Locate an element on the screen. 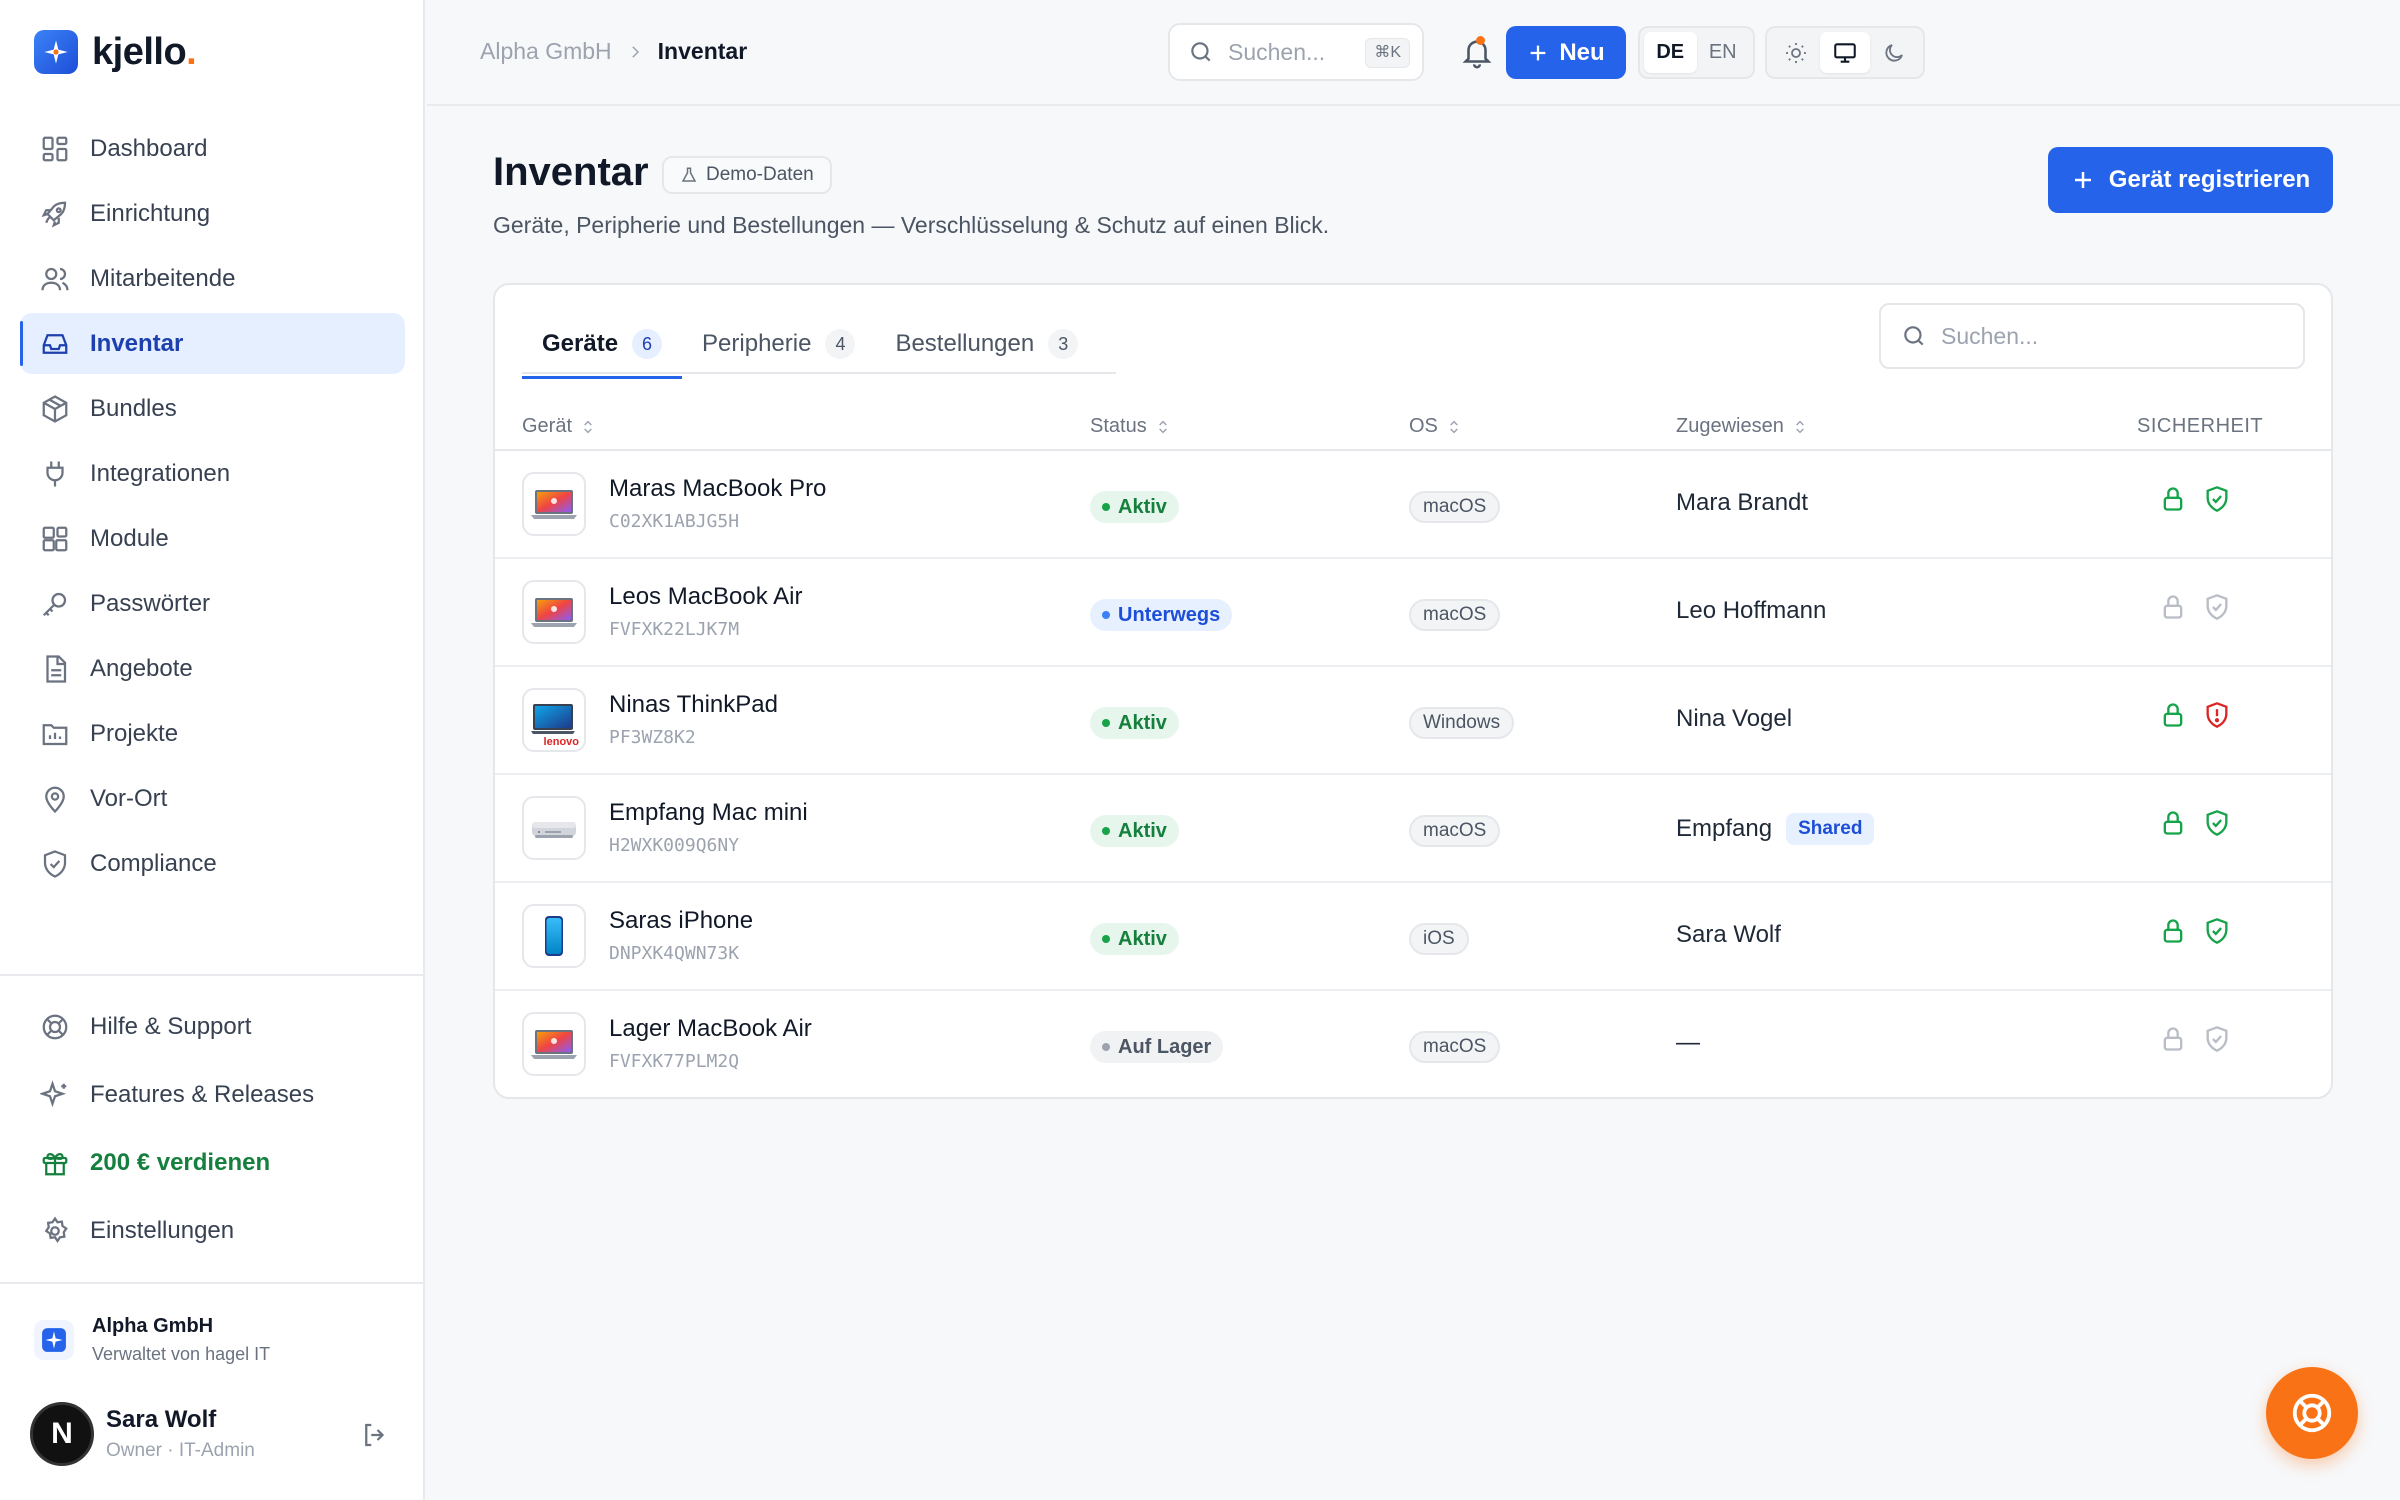 The image size is (2400, 1500). sidebar-item-features: Features & Releases is located at coordinates (212, 1095).